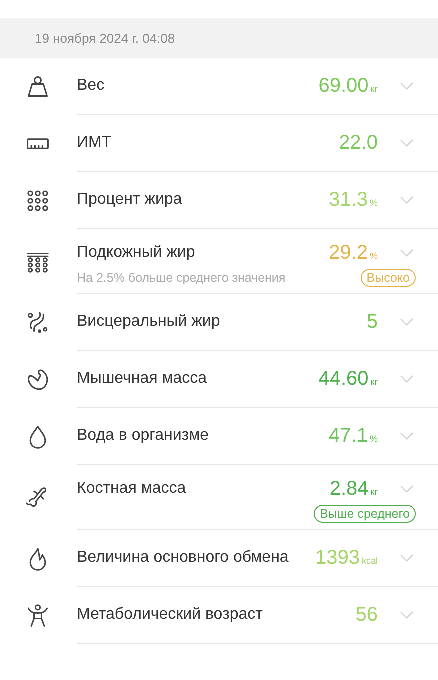 The width and height of the screenshot is (438, 680). What do you see at coordinates (349, 489) in the screenshot?
I see `metric-value: 2.84` at bounding box center [349, 489].